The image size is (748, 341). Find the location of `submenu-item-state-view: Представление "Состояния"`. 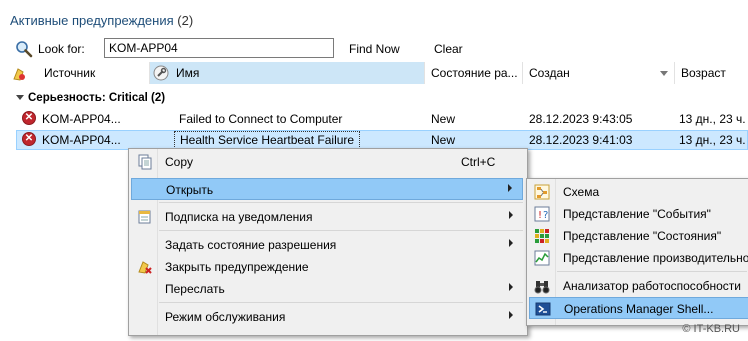

submenu-item-state-view: Представление "Состояния" is located at coordinates (638, 236).